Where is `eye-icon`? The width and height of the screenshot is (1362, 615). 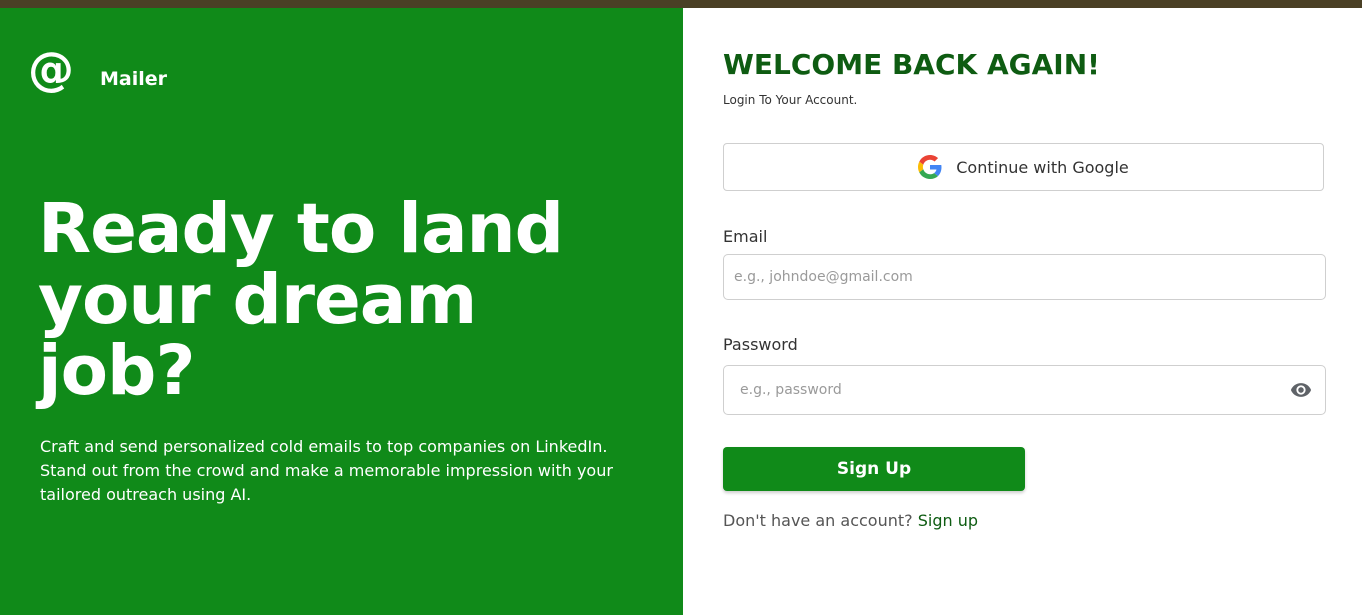
eye-icon is located at coordinates (1301, 390).